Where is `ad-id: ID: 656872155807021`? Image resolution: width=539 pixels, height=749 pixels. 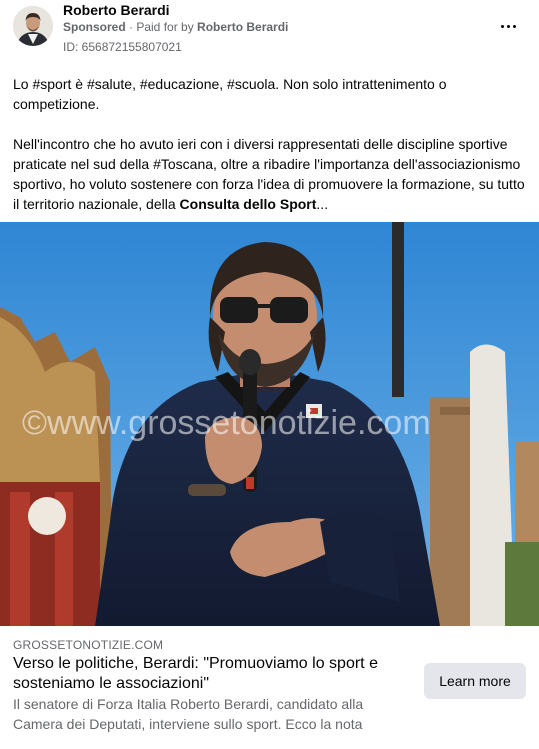
ad-id: ID: 656872155807021 is located at coordinates (122, 47).